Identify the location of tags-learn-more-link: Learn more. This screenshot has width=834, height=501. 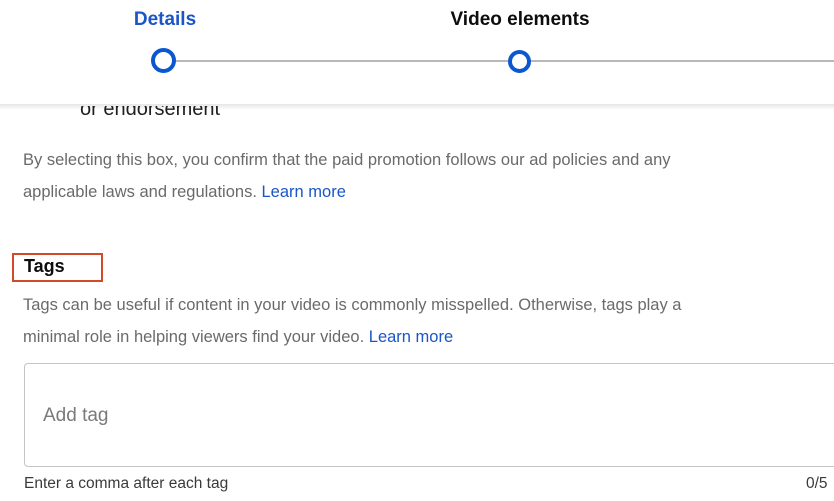
(411, 337).